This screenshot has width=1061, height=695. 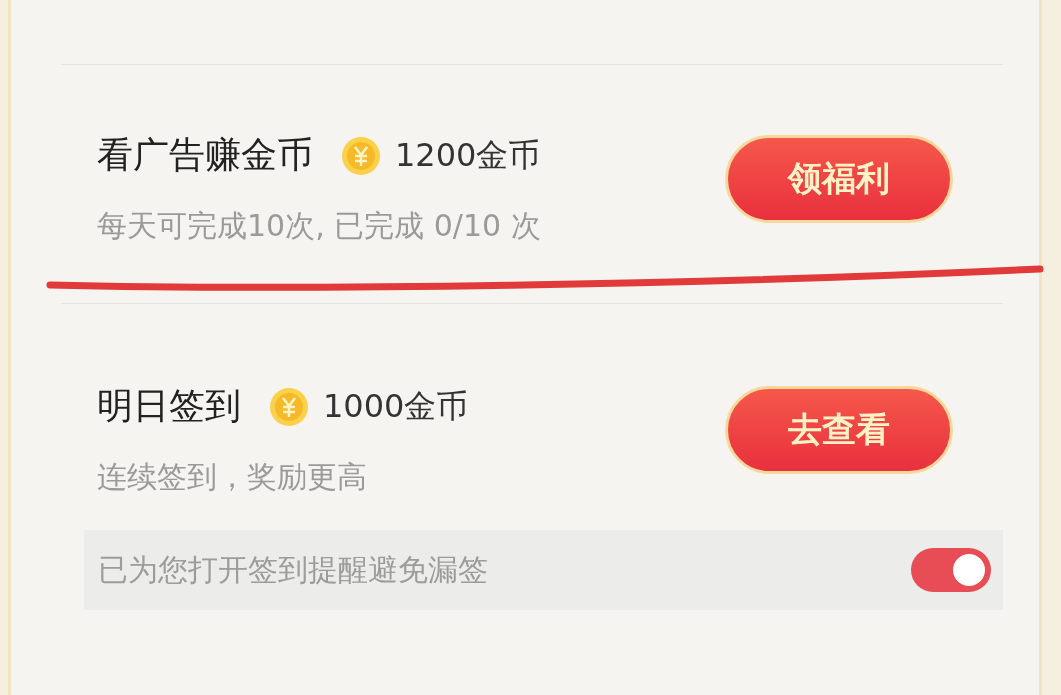 I want to click on reward-amount: 1000金币, so click(x=396, y=406).